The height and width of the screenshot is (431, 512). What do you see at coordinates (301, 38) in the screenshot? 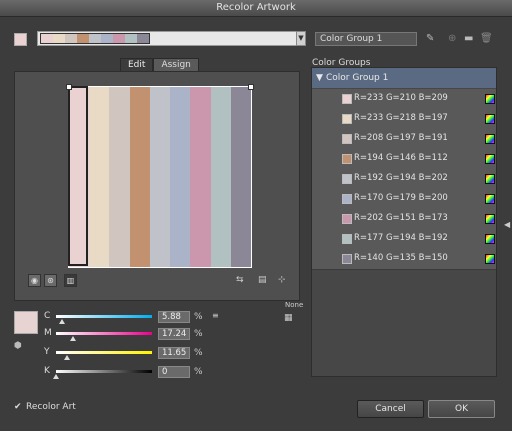
I see `harmony-dropdown-arrow-icon: ▼` at bounding box center [301, 38].